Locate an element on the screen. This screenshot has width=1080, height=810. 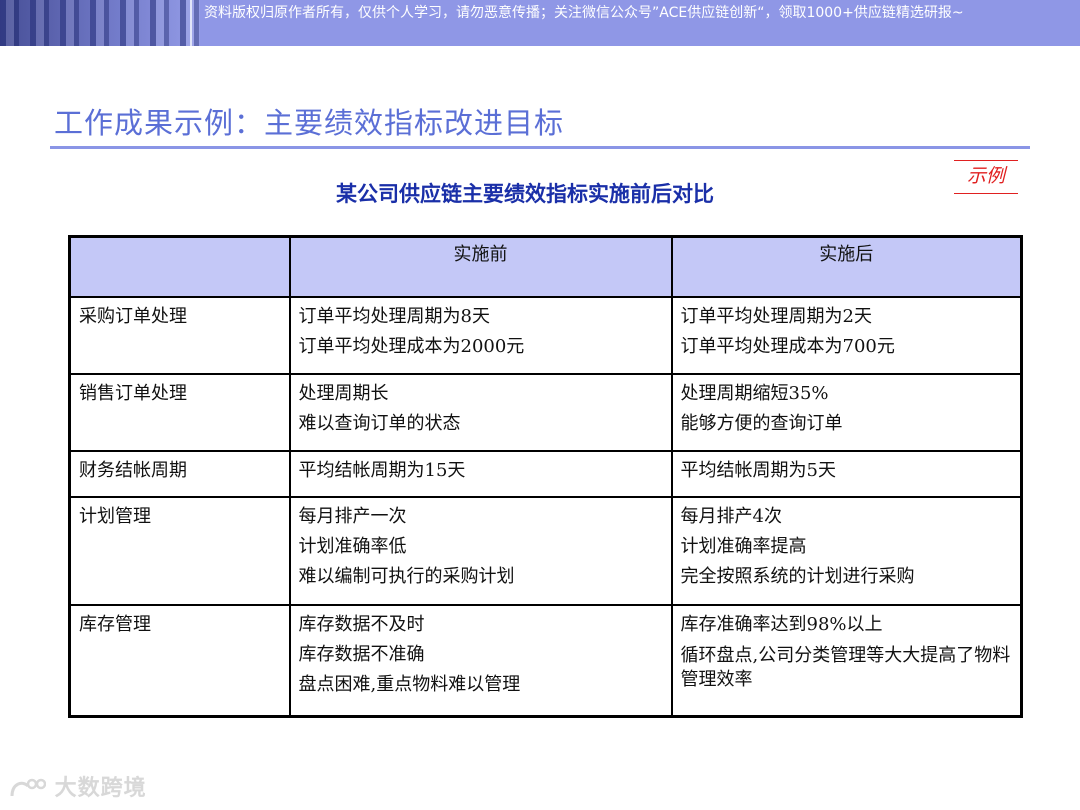
before-line: 库存数据不准确 is located at coordinates (361, 654).